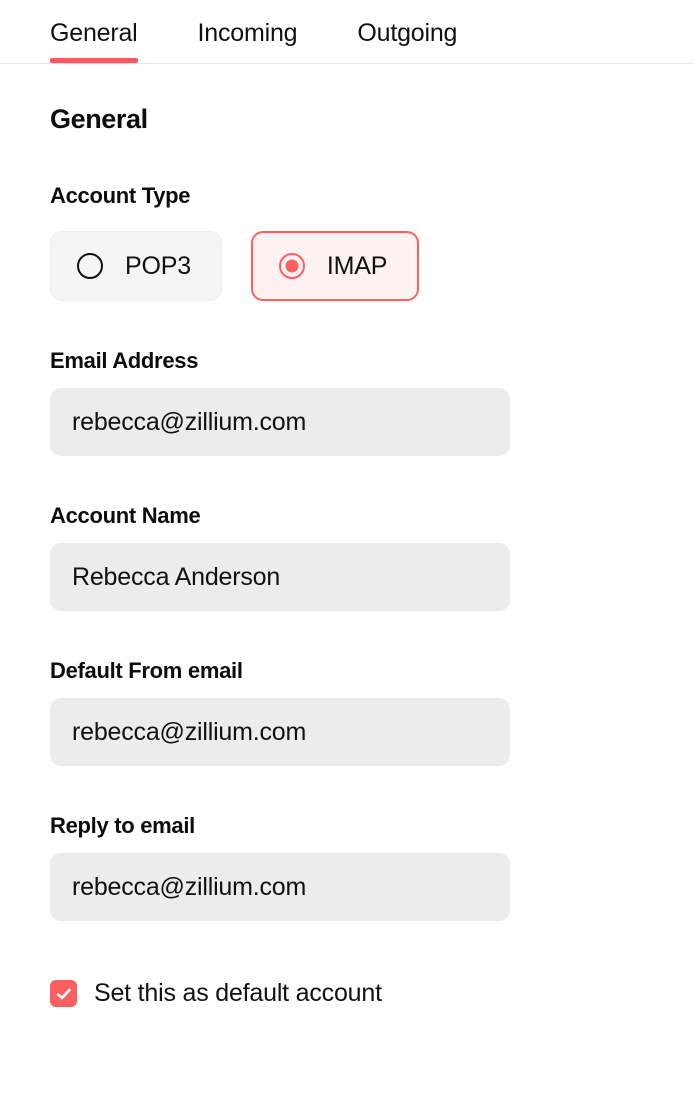  I want to click on field-reply-to-email: Reply to email, so click(347, 867).